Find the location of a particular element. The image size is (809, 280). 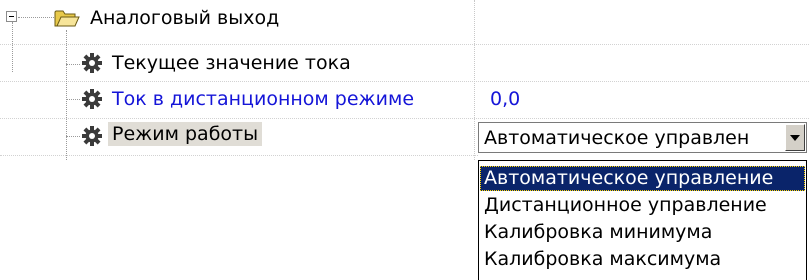

tree-item-operating-mode: Режим работы is located at coordinates (185, 134).